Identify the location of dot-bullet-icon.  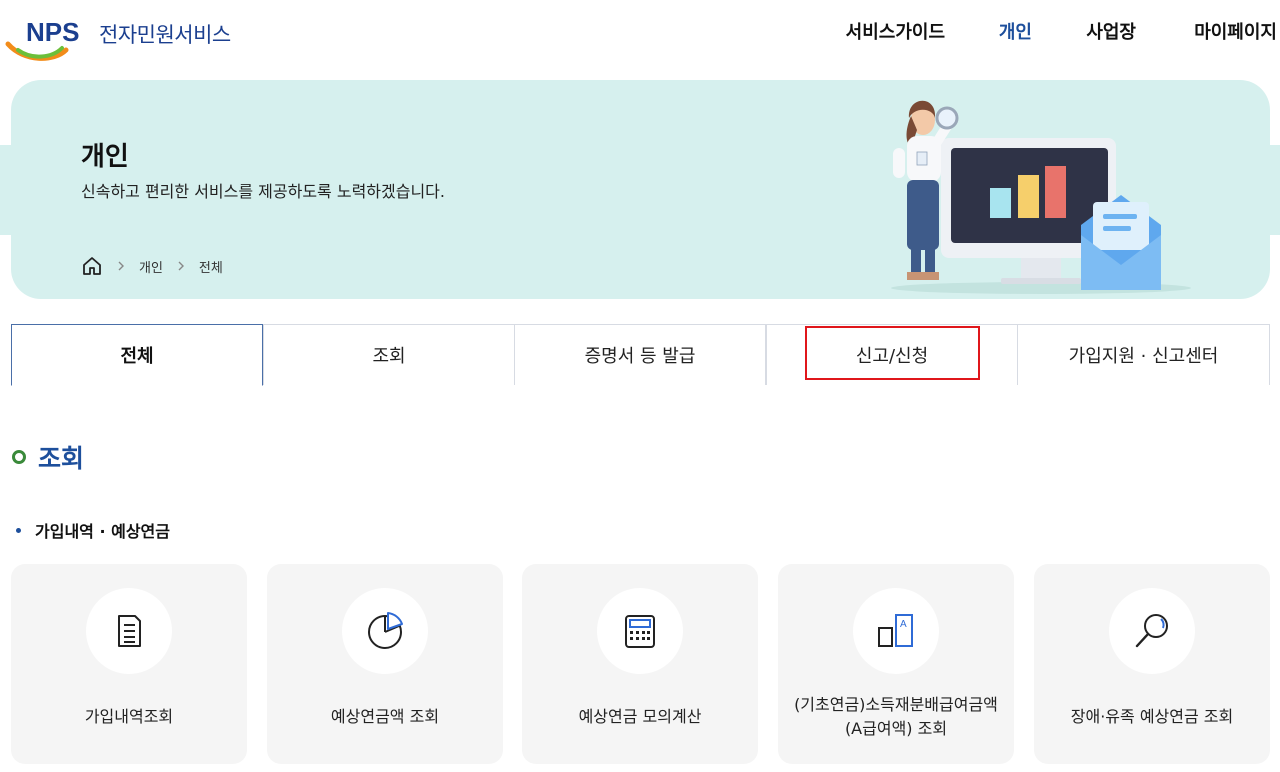
(18, 530).